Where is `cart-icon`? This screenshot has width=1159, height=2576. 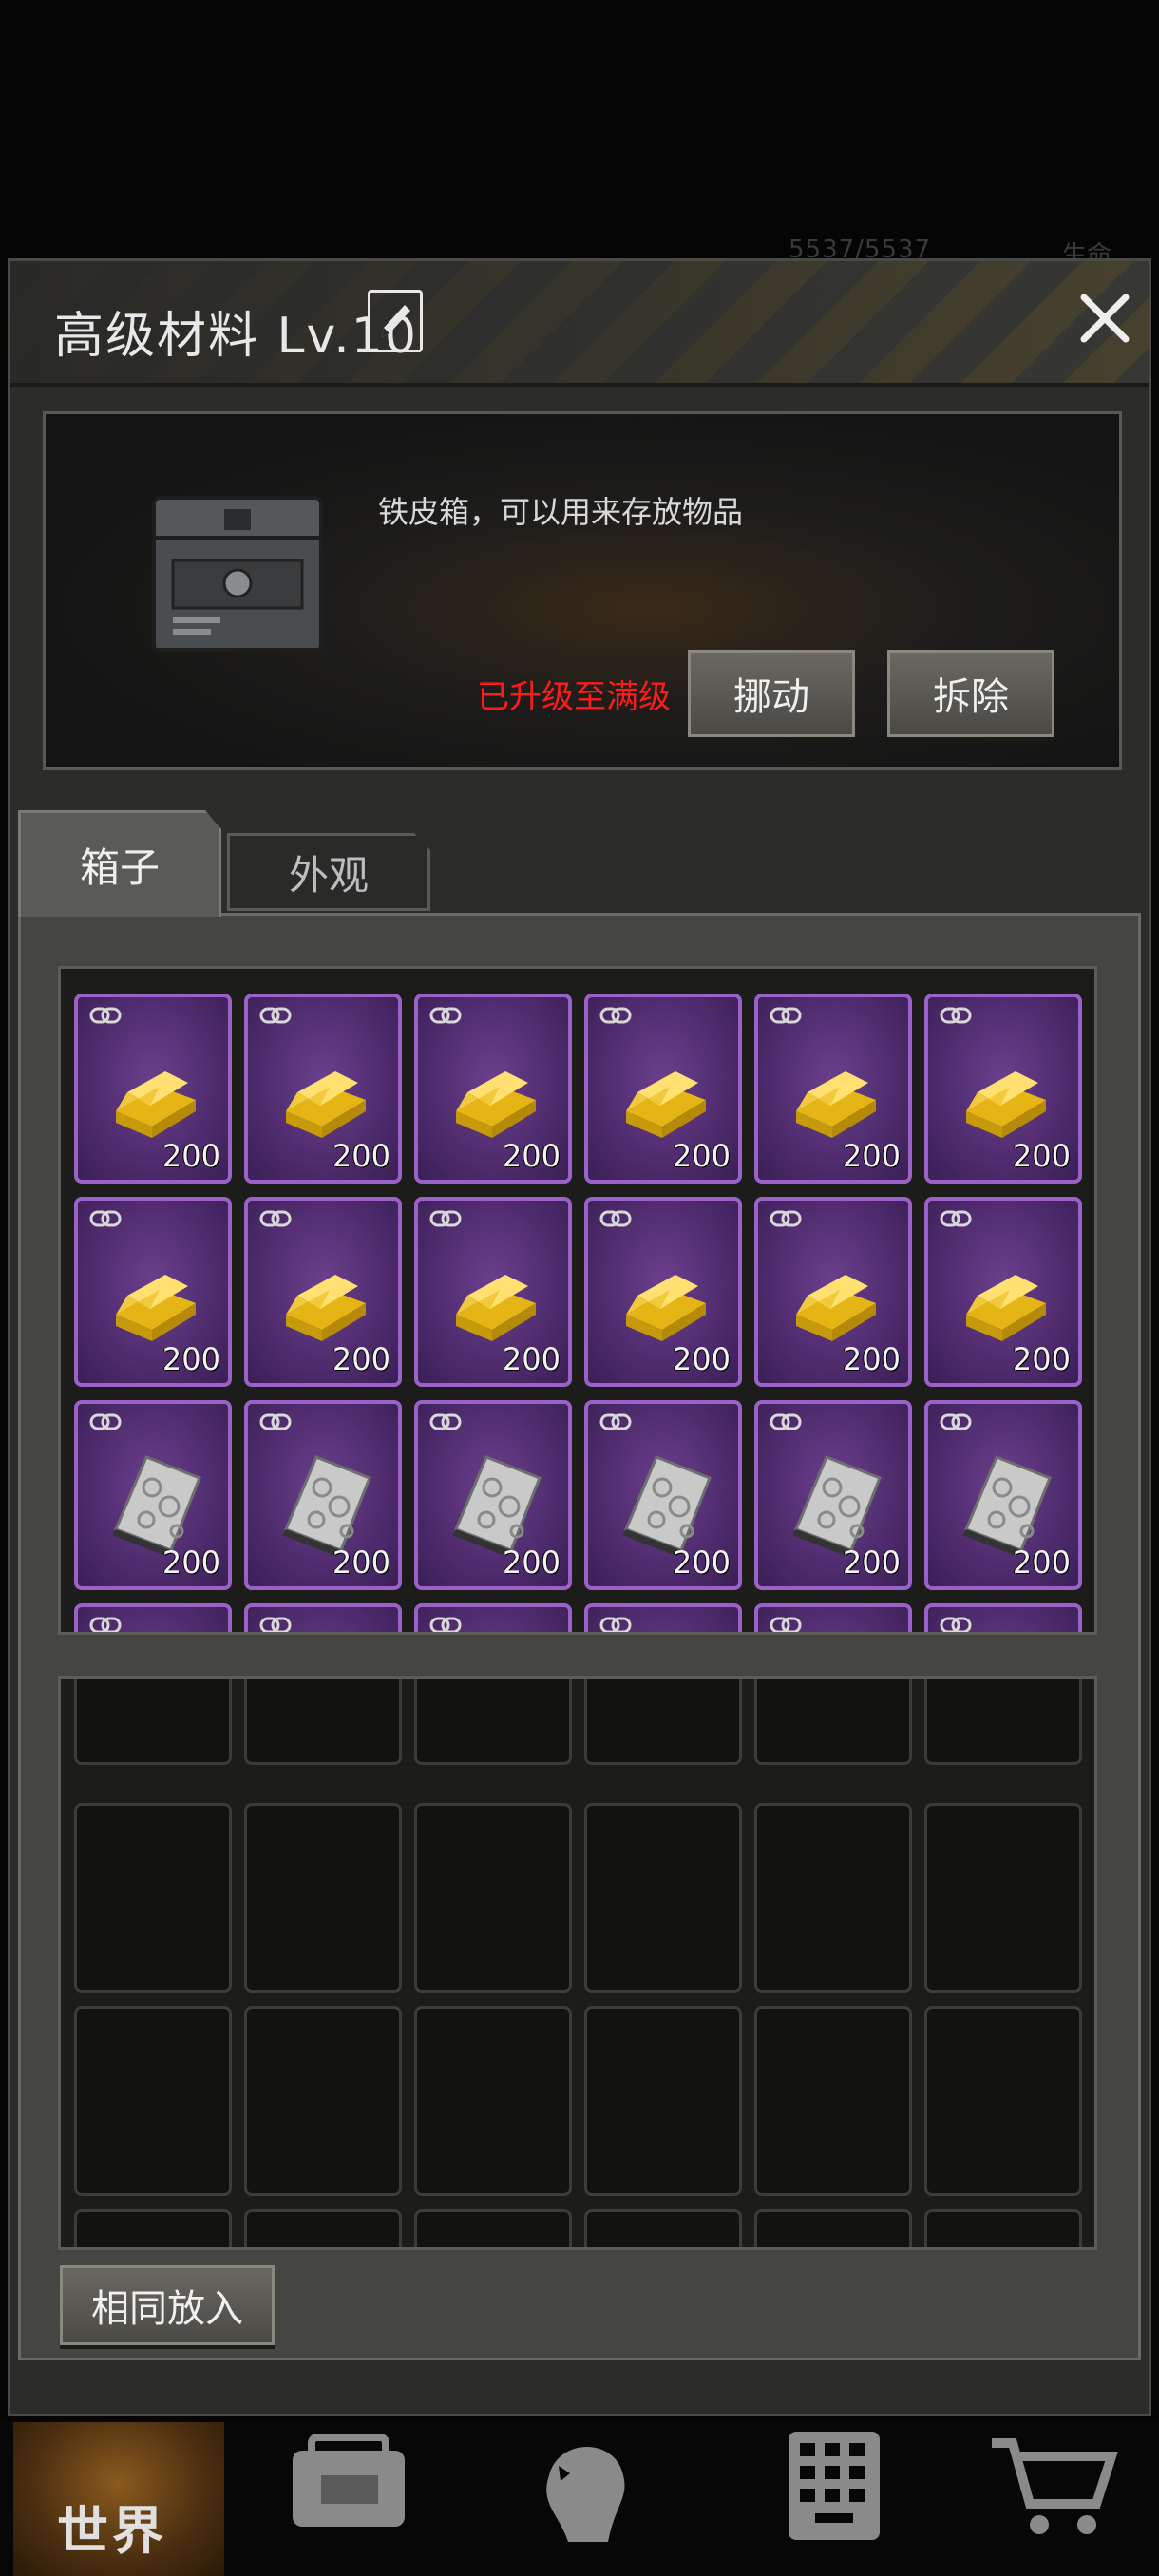 cart-icon is located at coordinates (1054, 2485).